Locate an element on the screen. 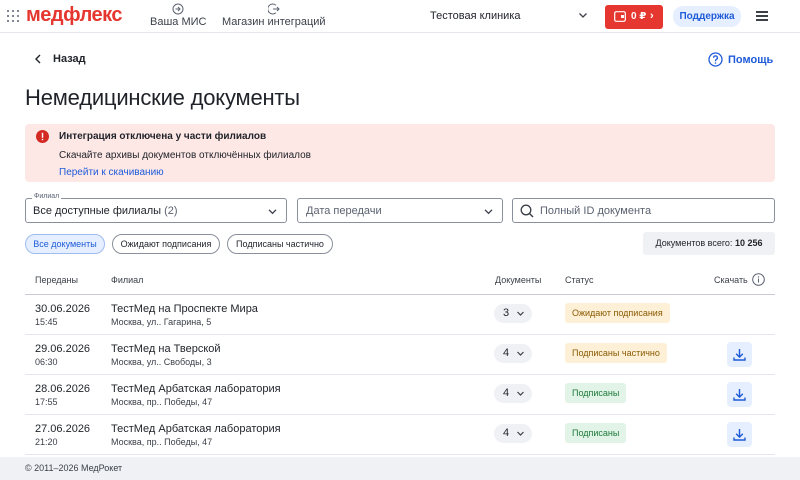 This screenshot has height=480, width=800. transfer-date-placeholder: Дата передачи is located at coordinates (344, 211).